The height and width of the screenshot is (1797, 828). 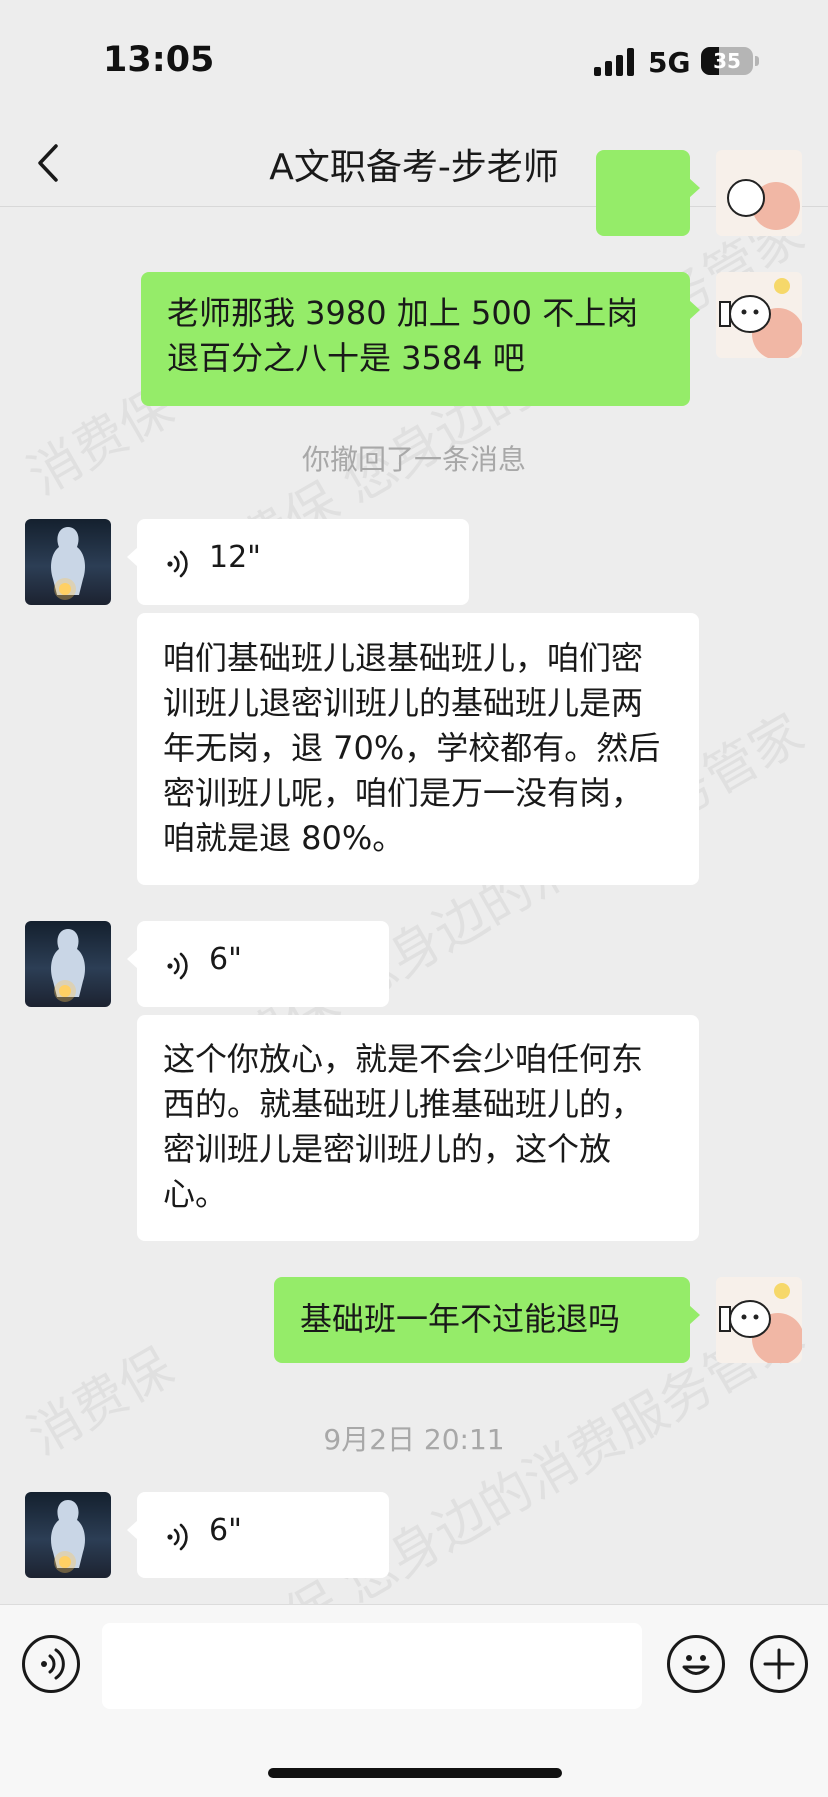 I want to click on message-bubble-outgoing: 基础班一年不过能退吗, so click(x=487, y=1320).